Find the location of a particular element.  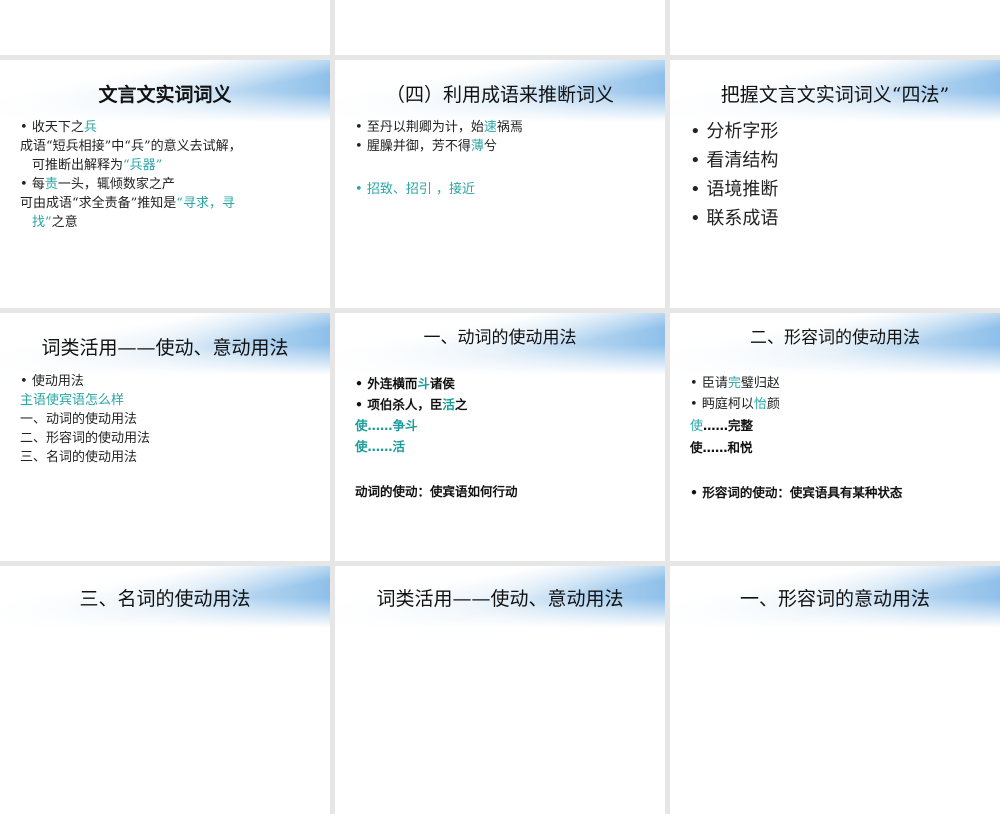

highlight: “兵器” is located at coordinates (143, 165).